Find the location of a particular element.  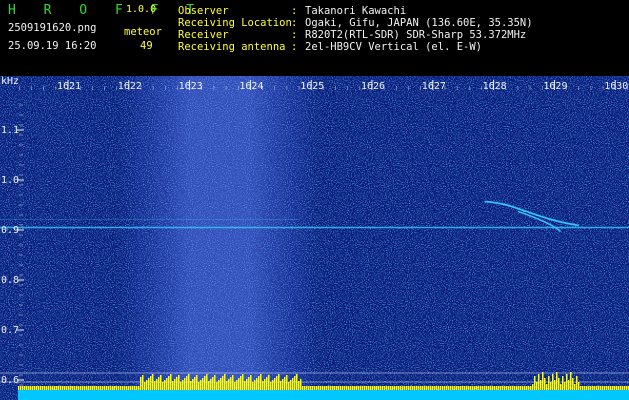

app-logo: H R O F F T is located at coordinates (106, 10).